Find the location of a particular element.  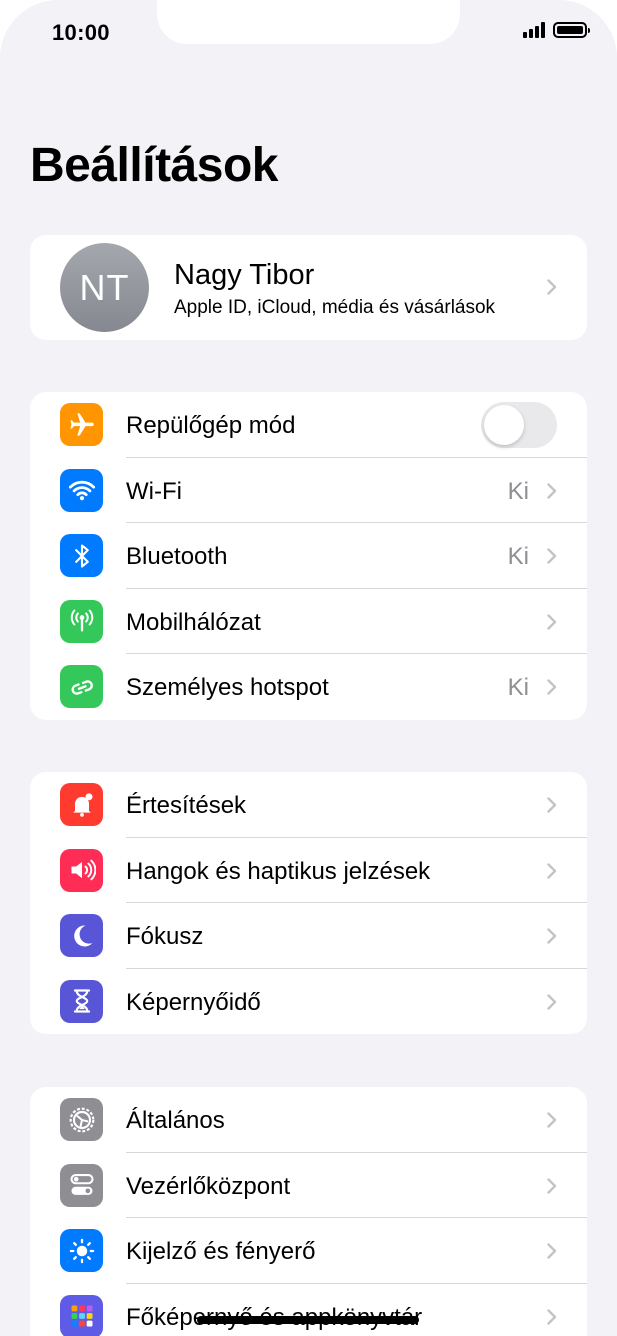

settings-row-notifications: Értesítések is located at coordinates (308, 805).